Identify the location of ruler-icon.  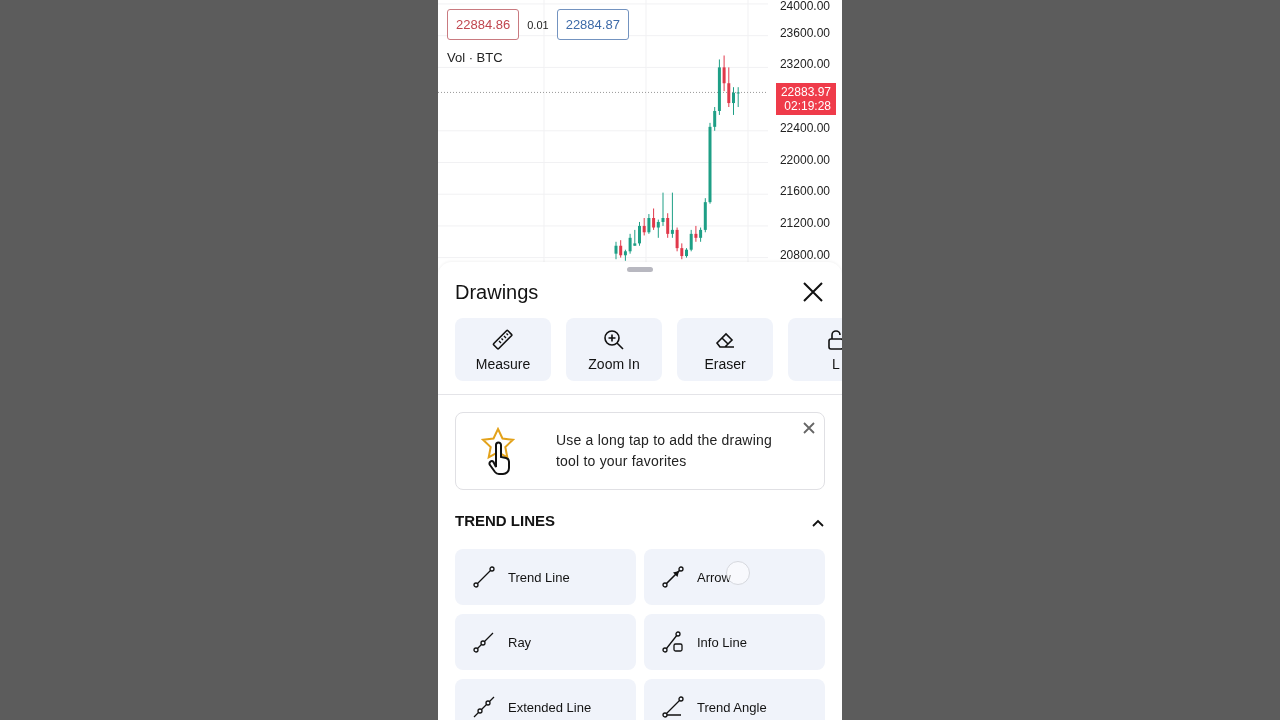
(503, 339).